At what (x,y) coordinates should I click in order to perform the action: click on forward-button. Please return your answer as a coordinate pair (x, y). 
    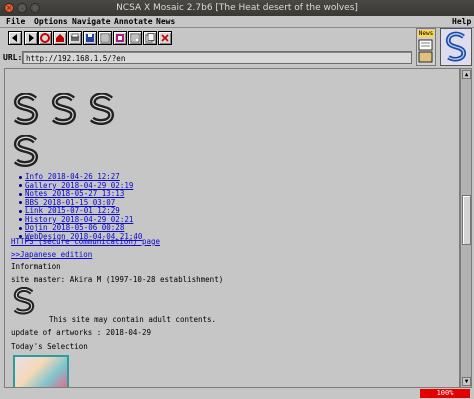
    Looking at the image, I should click on (31, 38).